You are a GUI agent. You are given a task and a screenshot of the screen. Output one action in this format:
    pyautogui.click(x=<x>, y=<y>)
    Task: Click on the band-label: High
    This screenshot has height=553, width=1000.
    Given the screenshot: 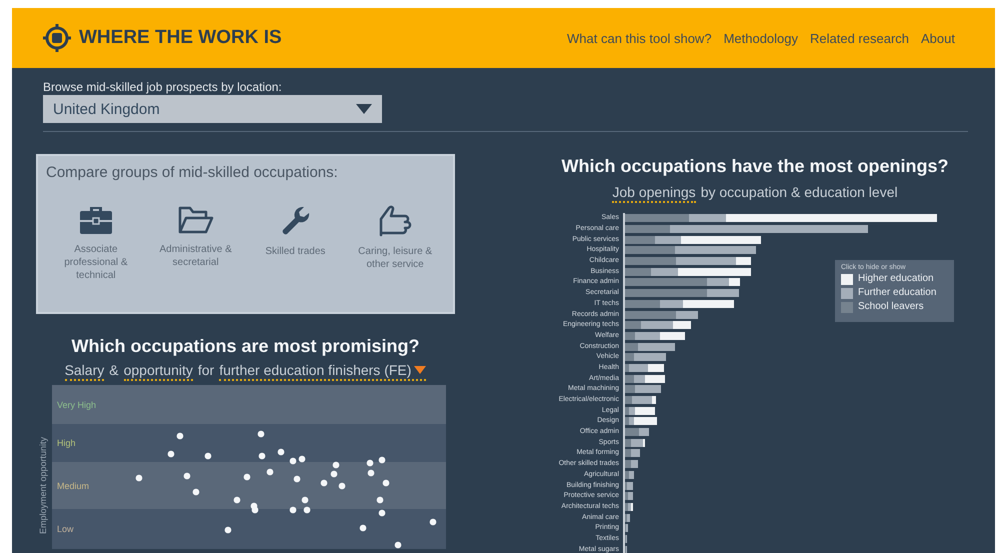 What is the action you would take?
    pyautogui.click(x=66, y=443)
    